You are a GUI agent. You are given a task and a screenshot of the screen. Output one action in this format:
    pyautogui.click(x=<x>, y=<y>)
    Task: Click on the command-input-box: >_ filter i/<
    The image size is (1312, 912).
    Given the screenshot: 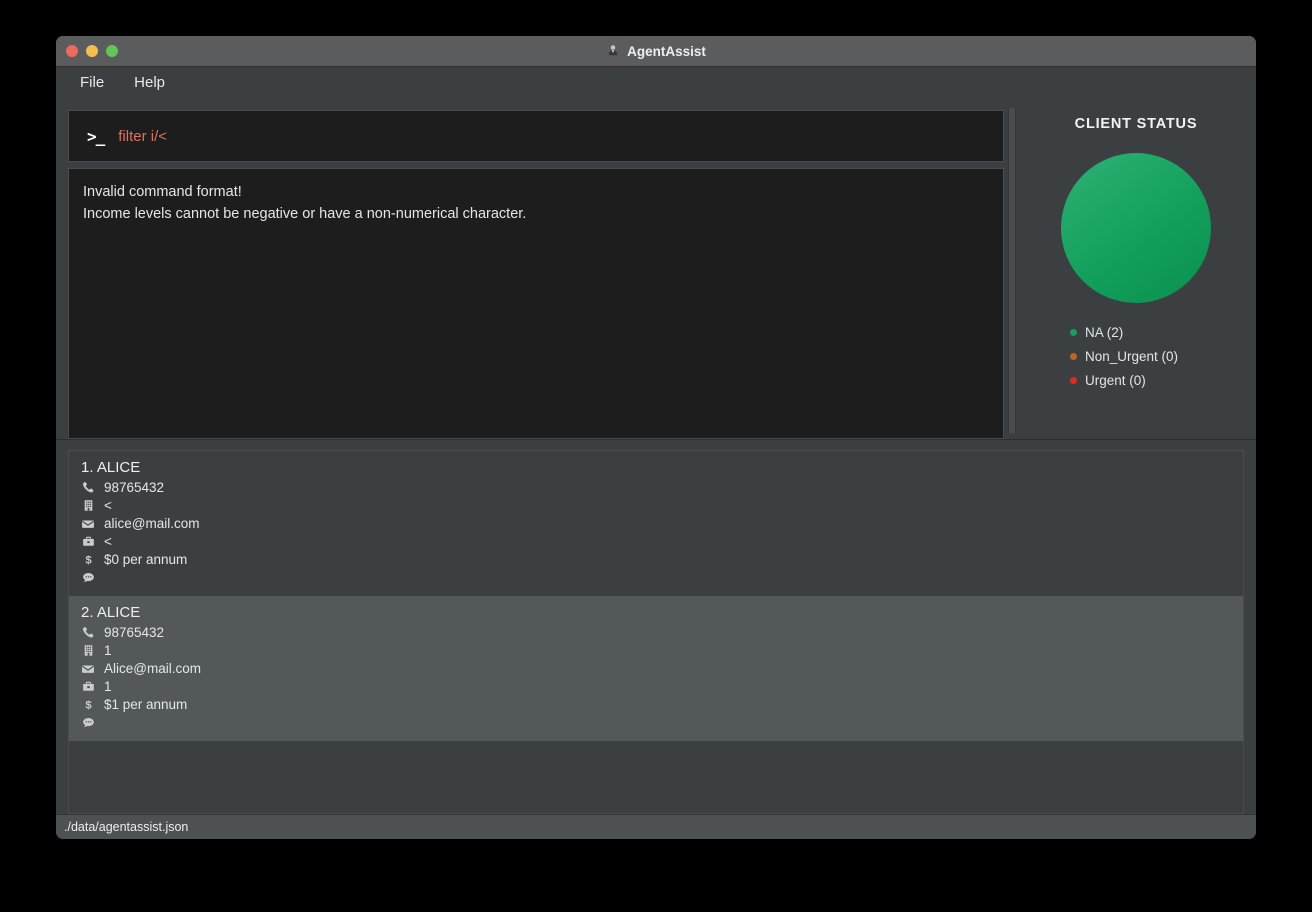 What is the action you would take?
    pyautogui.click(x=536, y=136)
    